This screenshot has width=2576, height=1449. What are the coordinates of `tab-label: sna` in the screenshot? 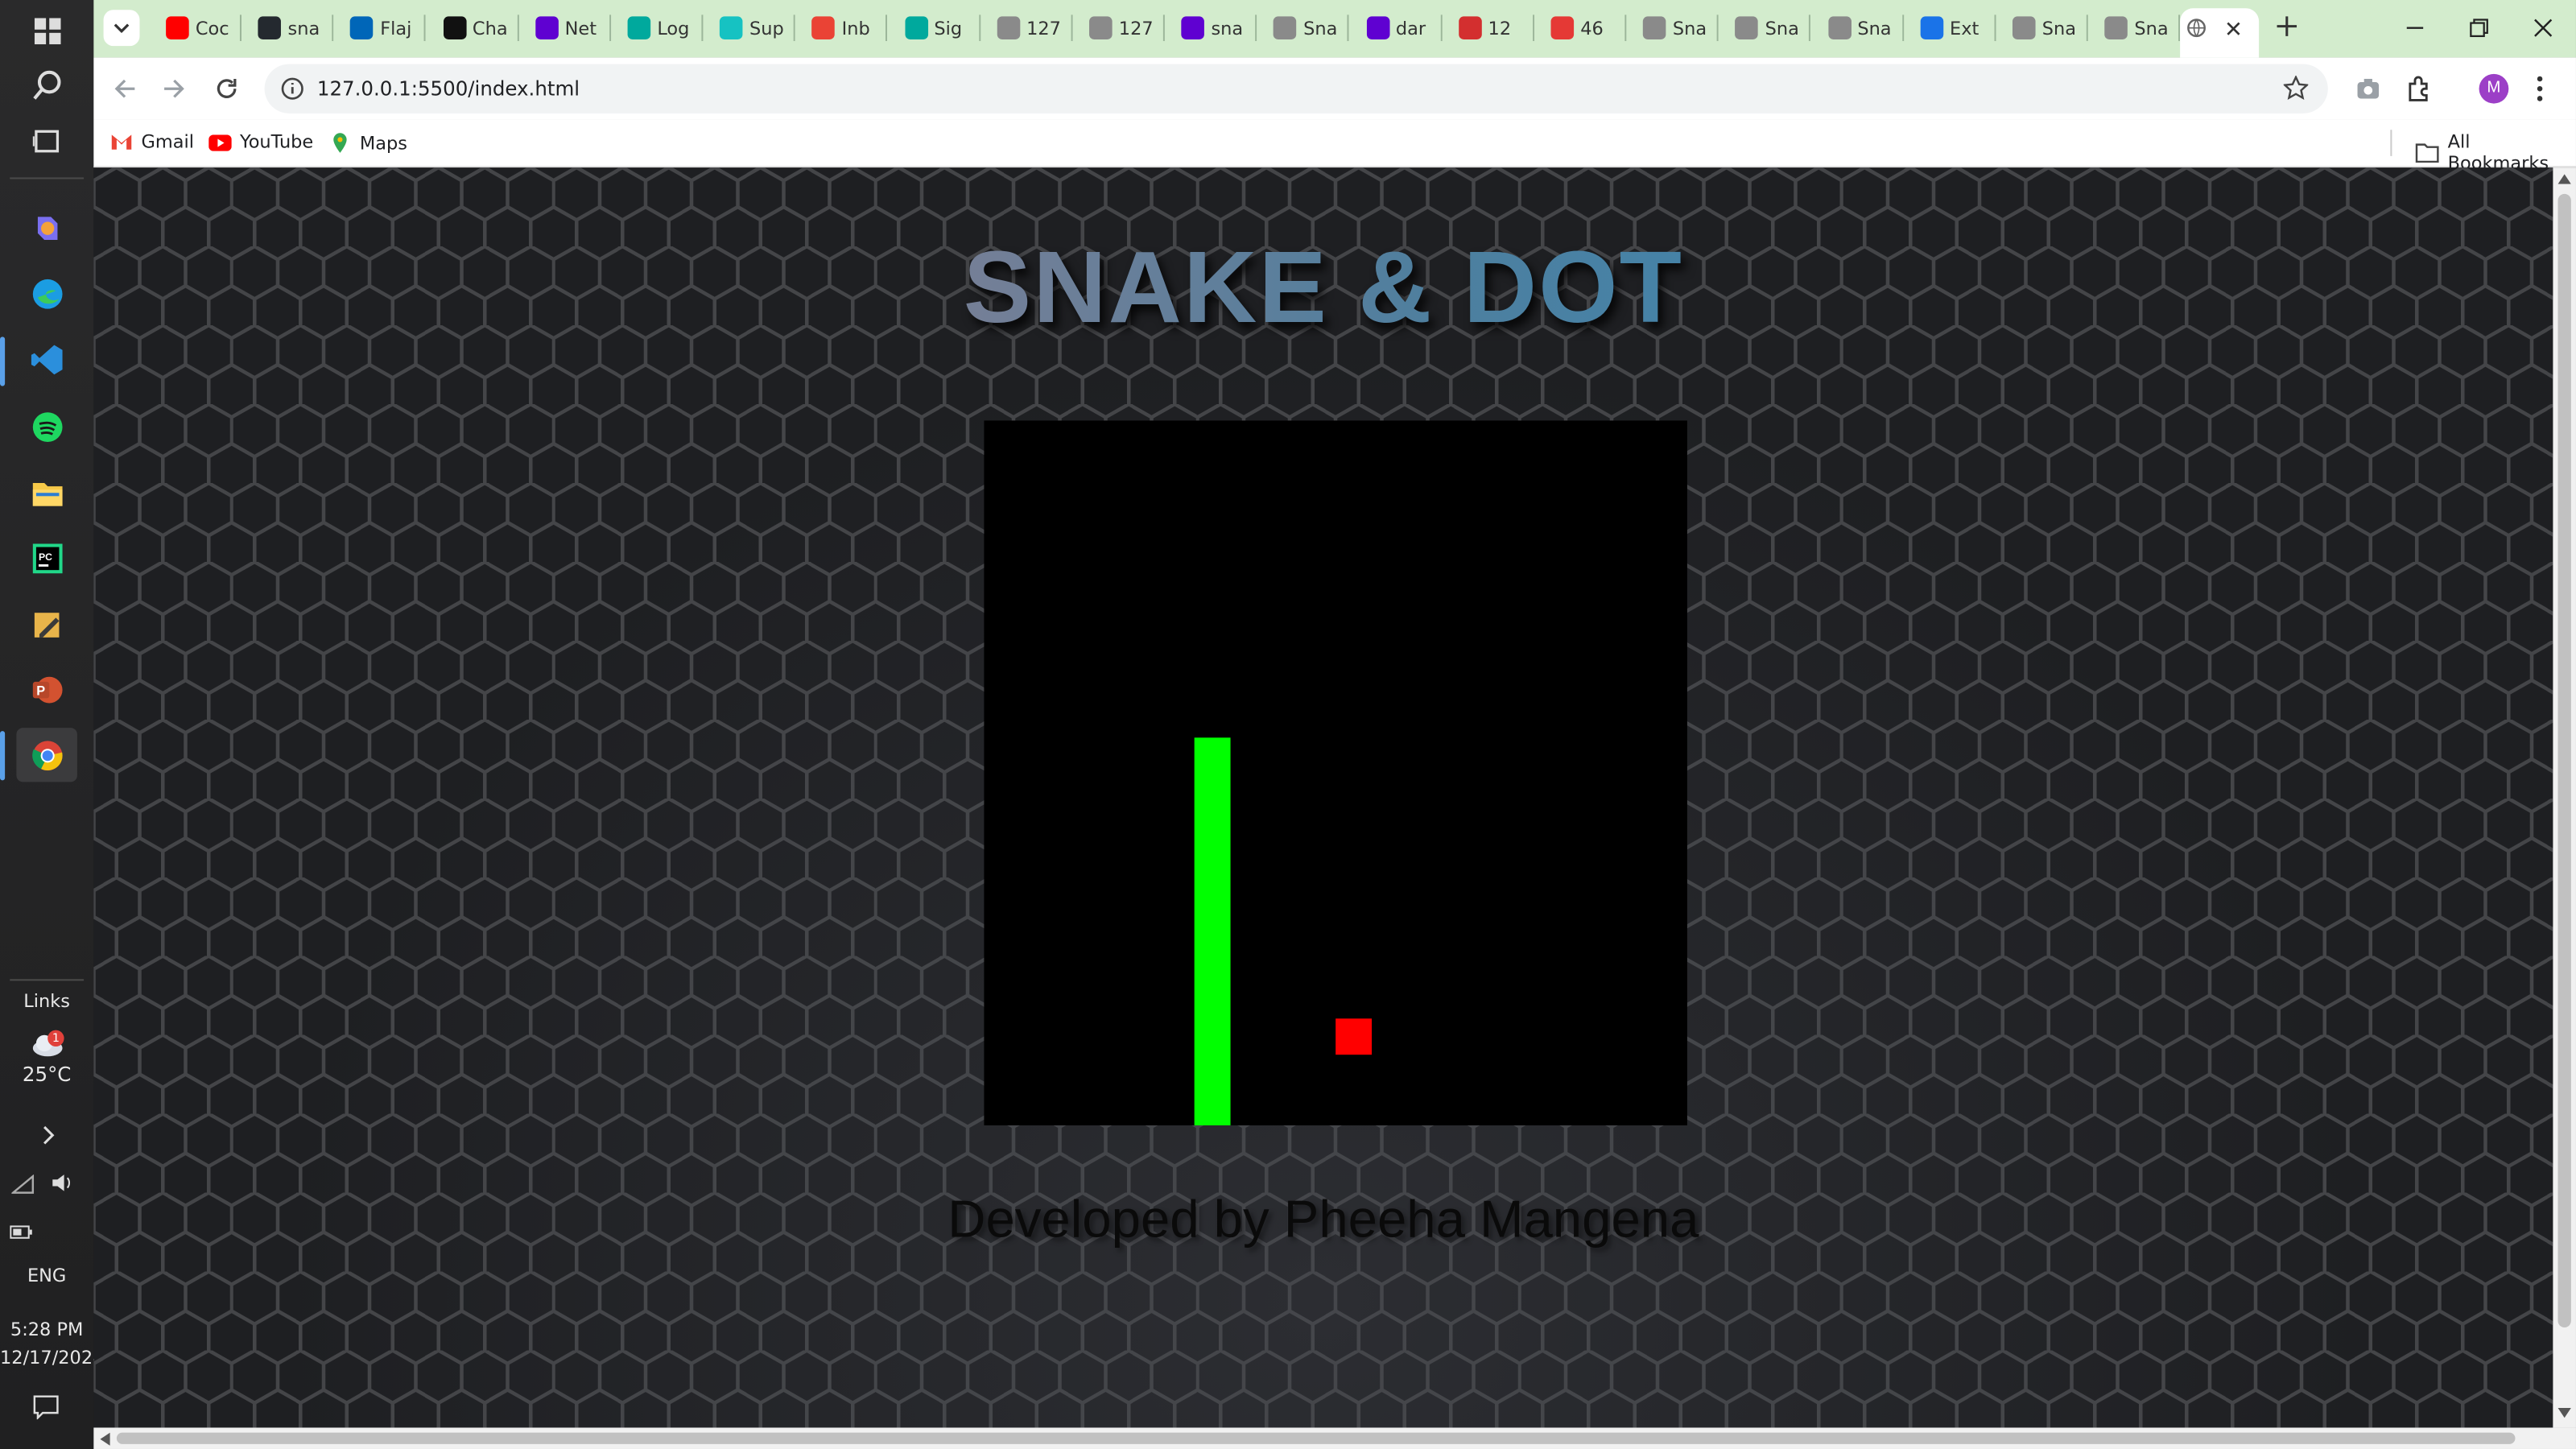 It's located at (303, 28).